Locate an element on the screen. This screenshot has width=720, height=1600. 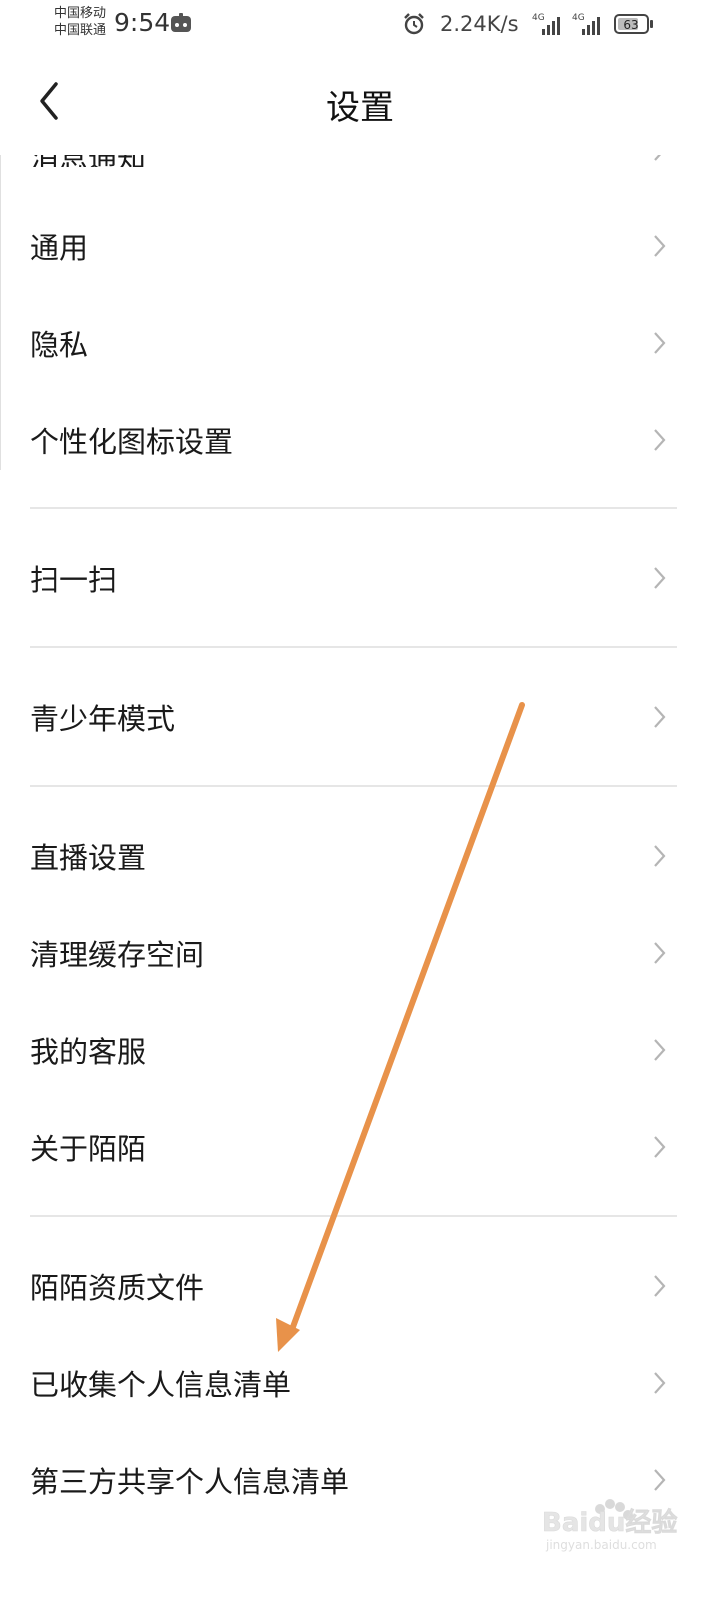
row-label: 青少年模式 is located at coordinates (103, 719).